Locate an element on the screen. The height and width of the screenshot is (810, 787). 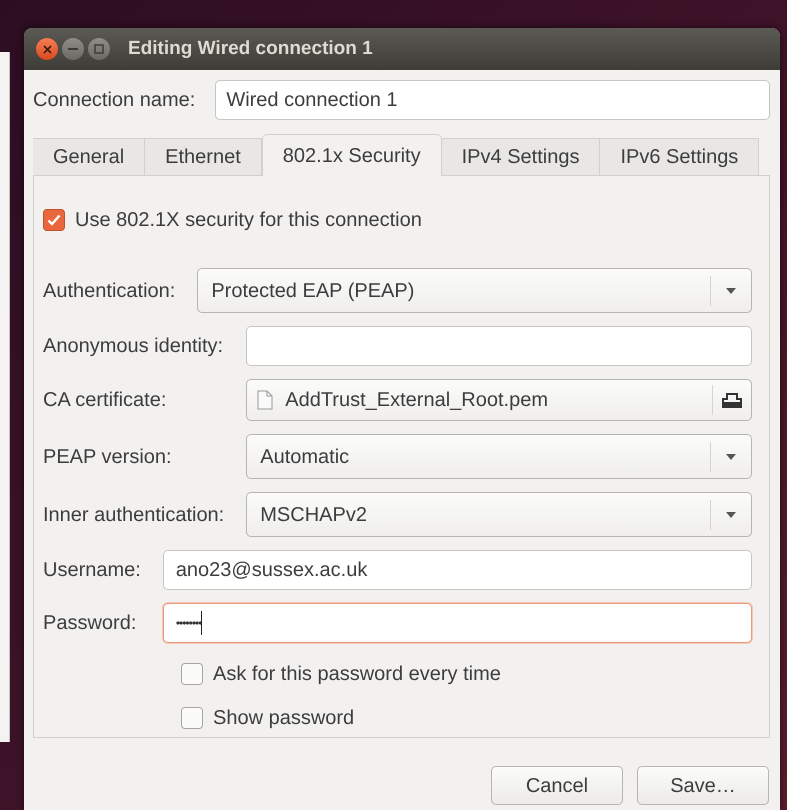
field-label: Inner authentication: is located at coordinates (133, 515).